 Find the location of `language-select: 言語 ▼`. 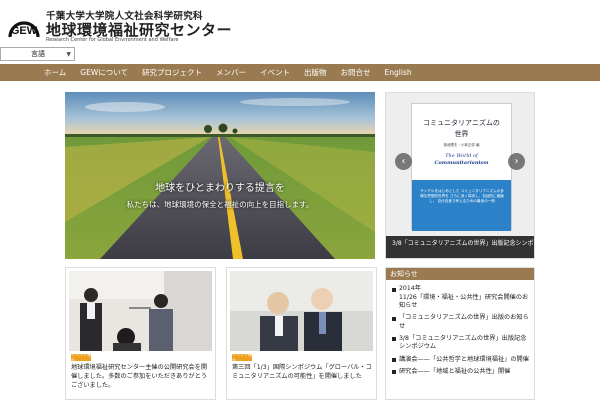

language-select: 言語 ▼ is located at coordinates (37, 54).